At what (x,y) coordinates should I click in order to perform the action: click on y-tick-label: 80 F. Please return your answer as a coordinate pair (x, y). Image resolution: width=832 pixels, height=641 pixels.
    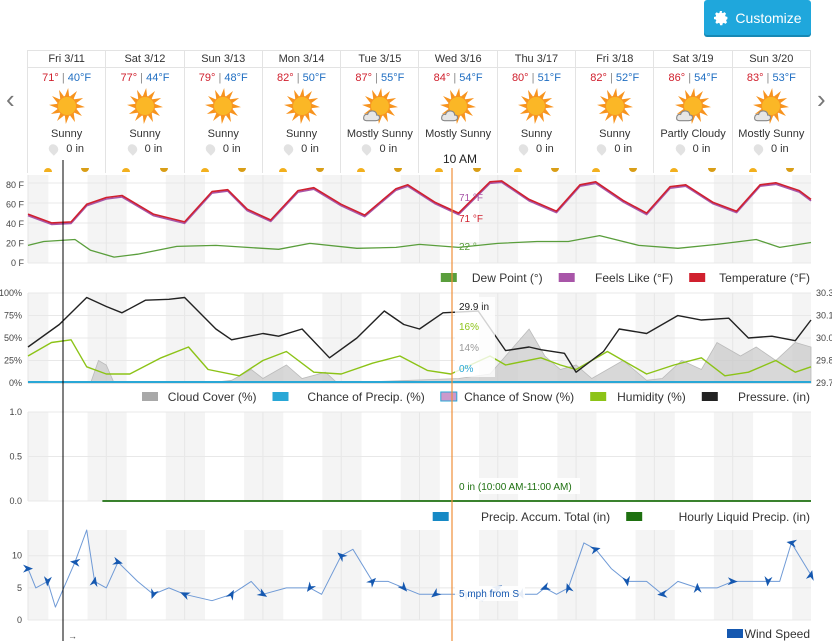
    Looking at the image, I should click on (15, 185).